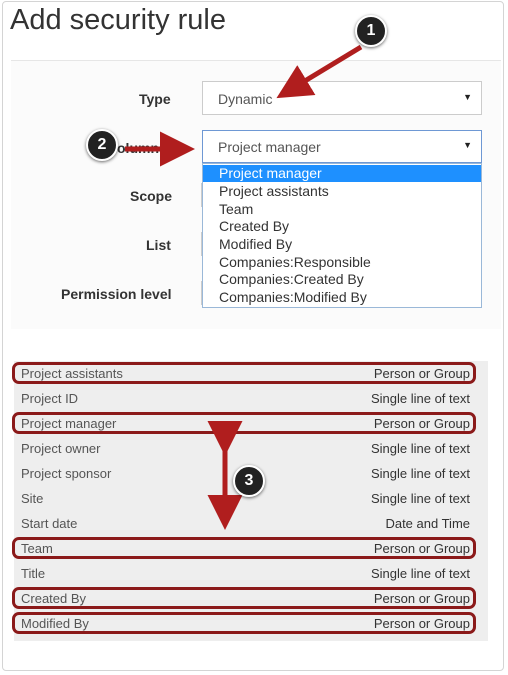 The height and width of the screenshot is (675, 508). Describe the element at coordinates (155, 99) in the screenshot. I see `type-label: Type` at that location.